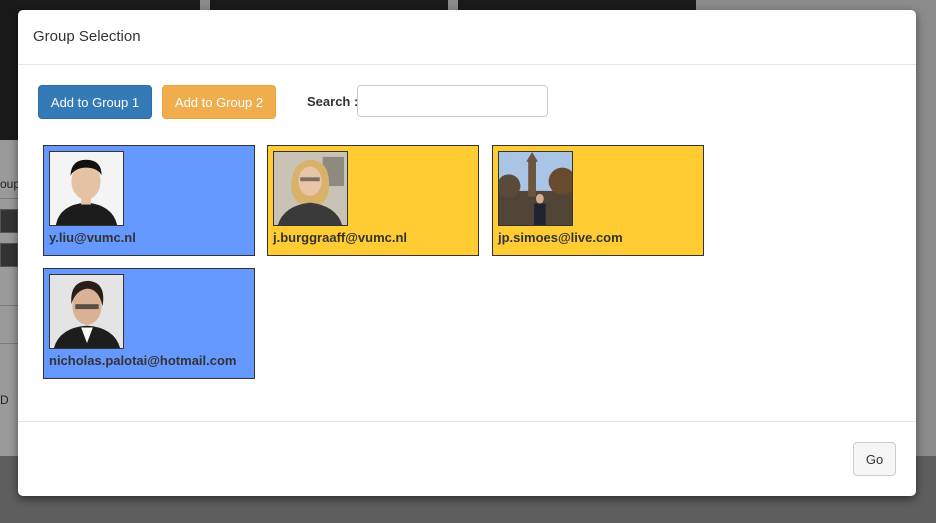 This screenshot has height=523, width=936. Describe the element at coordinates (219, 102) in the screenshot. I see `add-to-group-2-button: Add to Group 2` at that location.